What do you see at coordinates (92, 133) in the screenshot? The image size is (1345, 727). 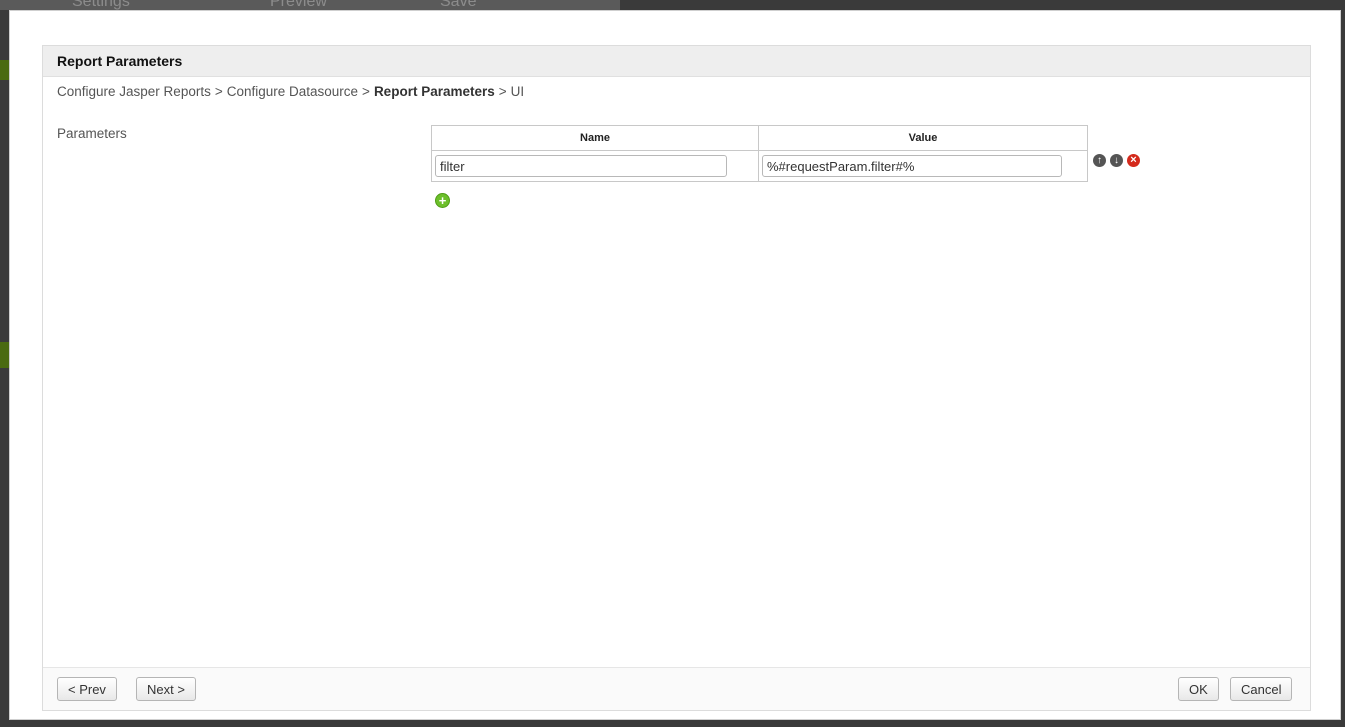 I see `parameters-label: Parameters` at bounding box center [92, 133].